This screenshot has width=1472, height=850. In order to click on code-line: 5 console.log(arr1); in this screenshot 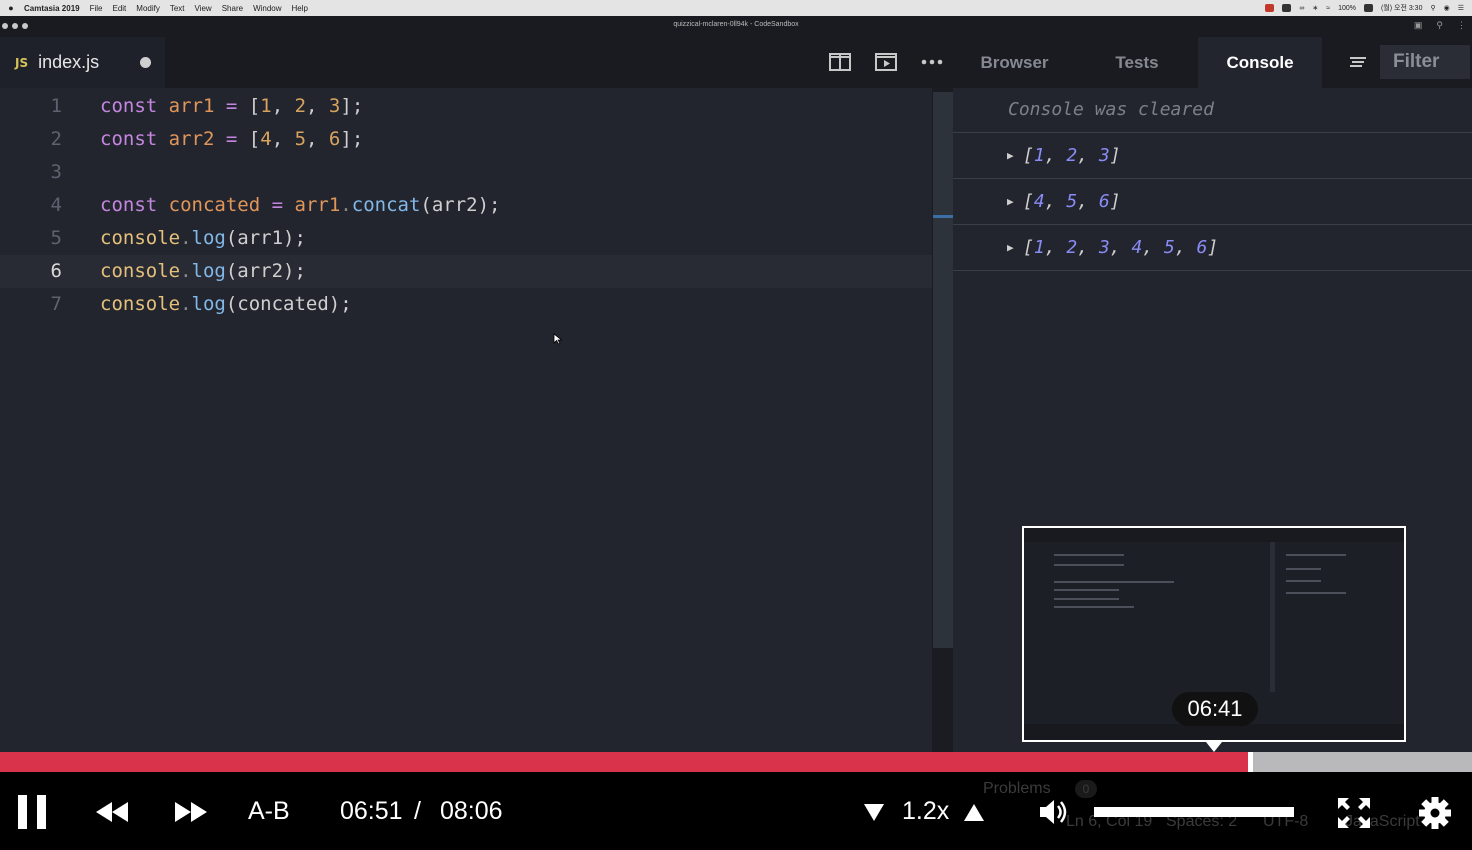, I will do `click(466, 238)`.